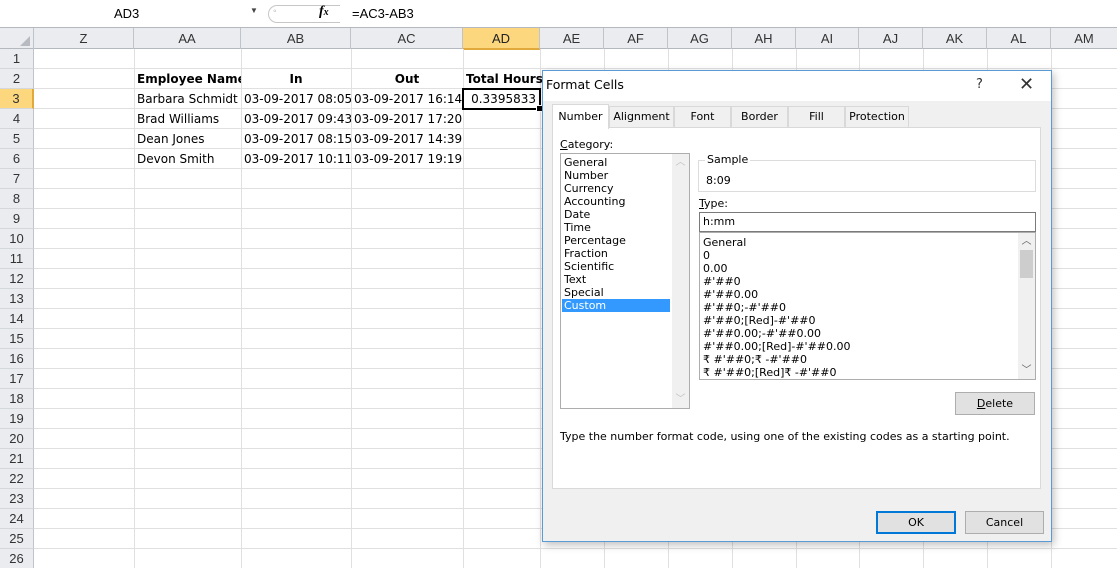 This screenshot has width=1117, height=568. I want to click on row-header: 11, so click(17, 259).